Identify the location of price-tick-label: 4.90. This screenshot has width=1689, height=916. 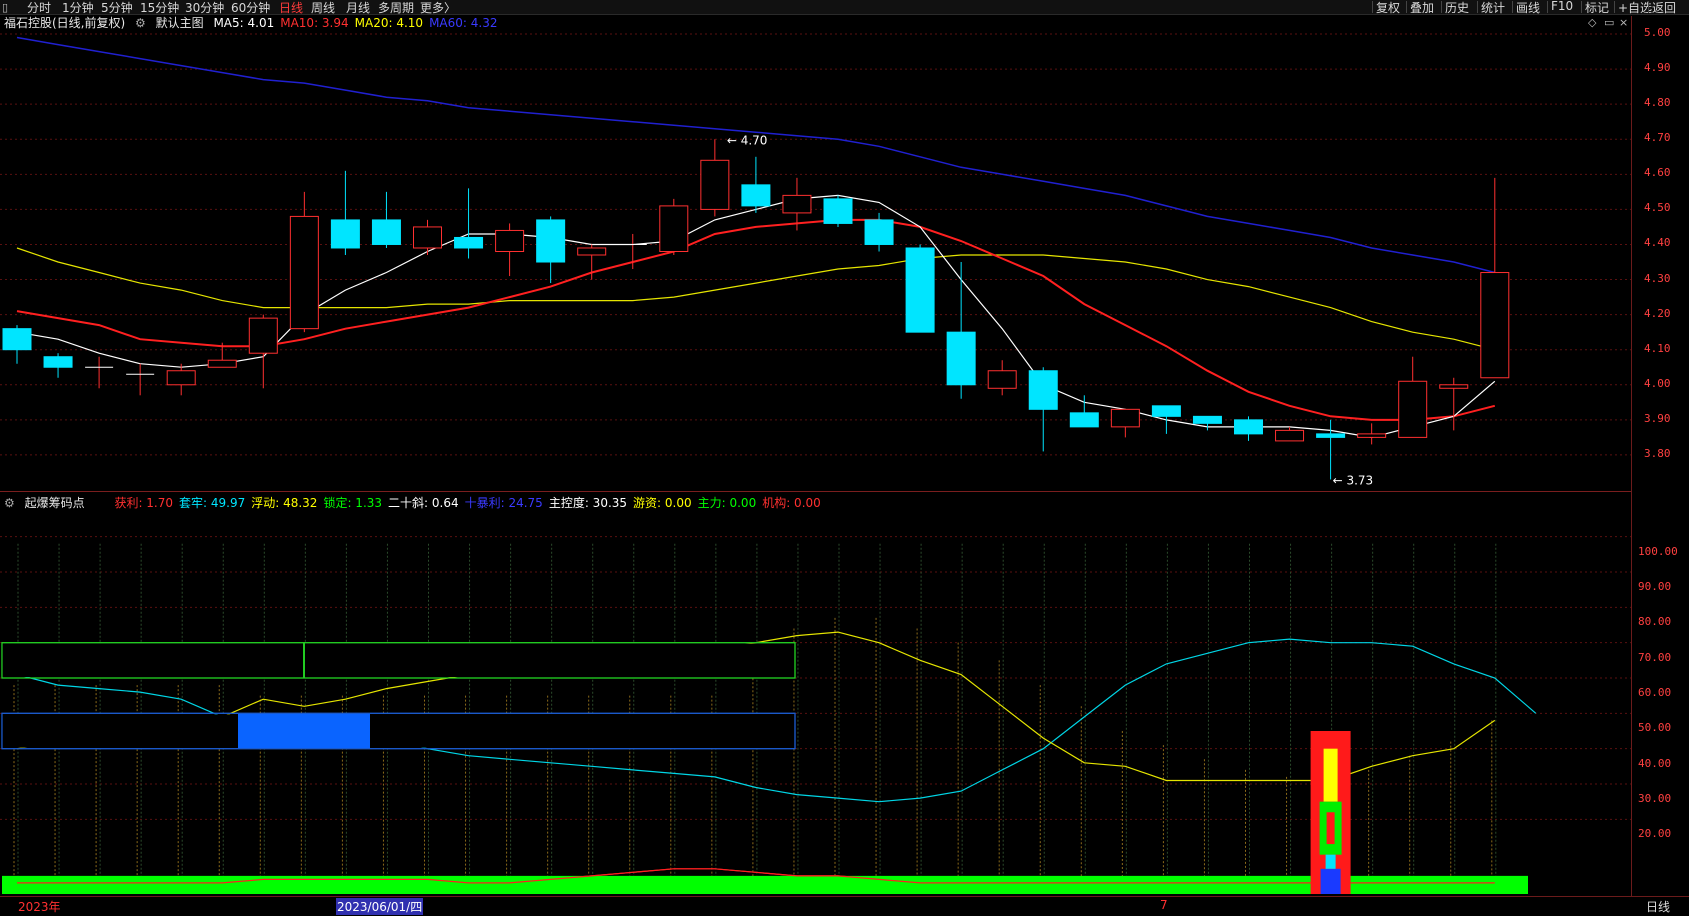
(1657, 68).